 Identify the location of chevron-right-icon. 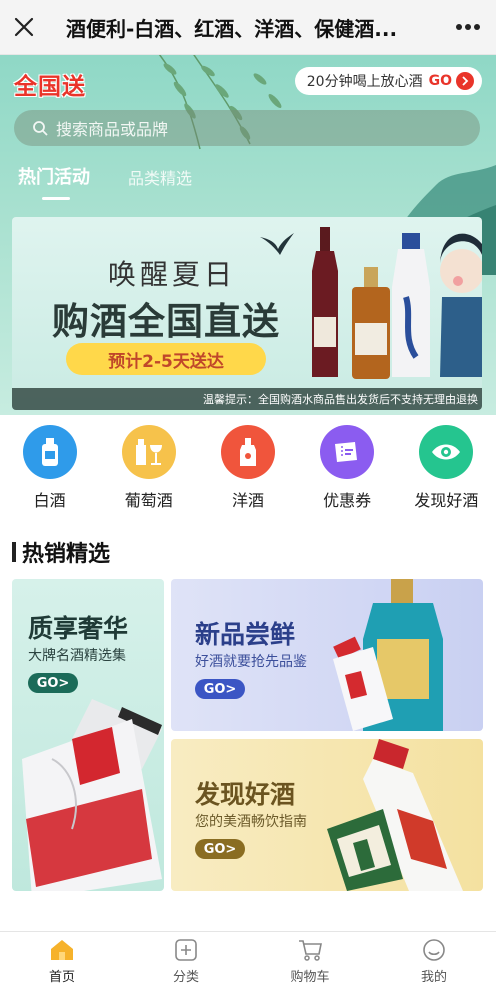
(465, 81).